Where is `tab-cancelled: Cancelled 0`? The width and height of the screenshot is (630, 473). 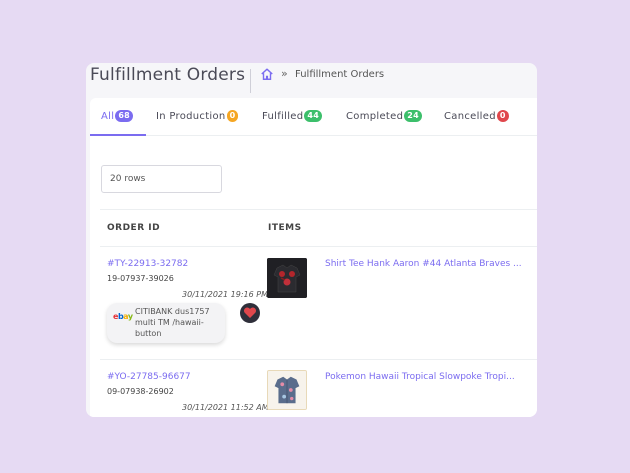
tab-cancelled: Cancelled 0 is located at coordinates (476, 116).